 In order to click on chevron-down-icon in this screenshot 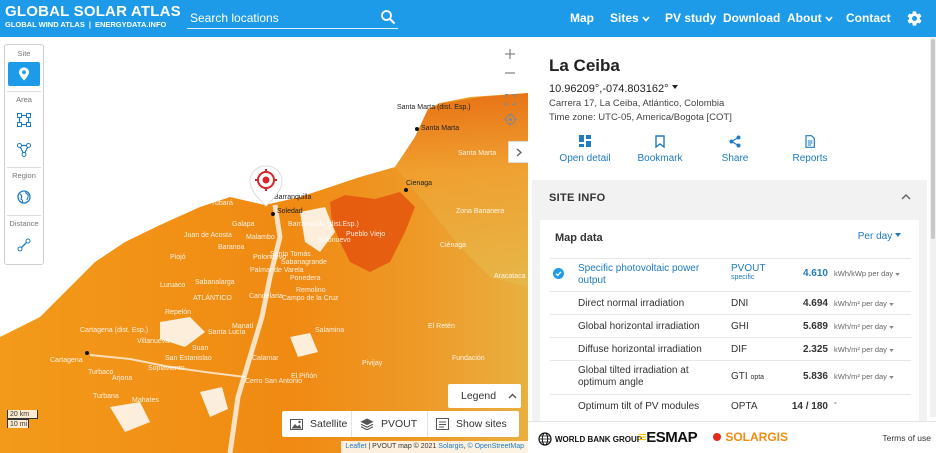, I will do `click(829, 19)`.